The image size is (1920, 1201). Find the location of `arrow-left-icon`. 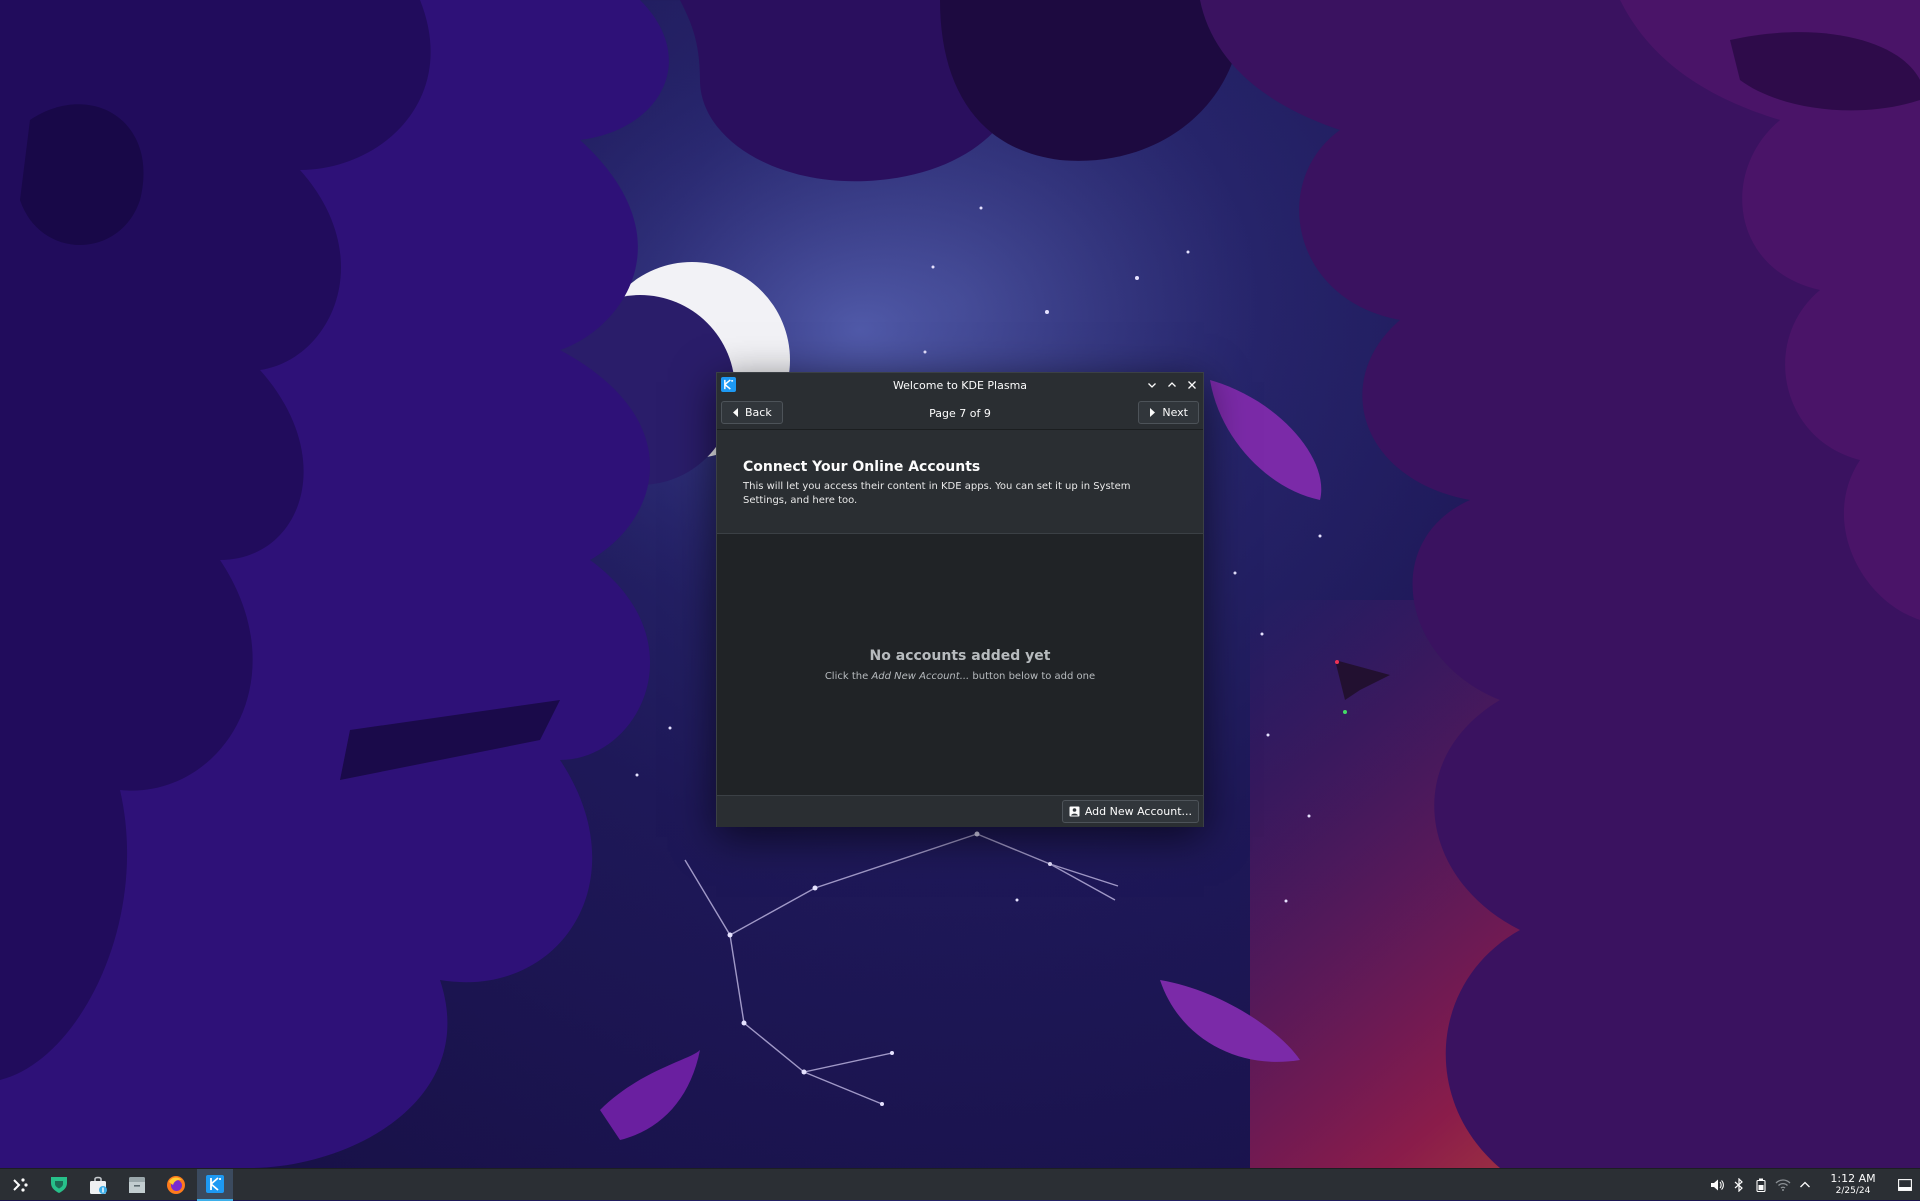

arrow-left-icon is located at coordinates (735, 412).